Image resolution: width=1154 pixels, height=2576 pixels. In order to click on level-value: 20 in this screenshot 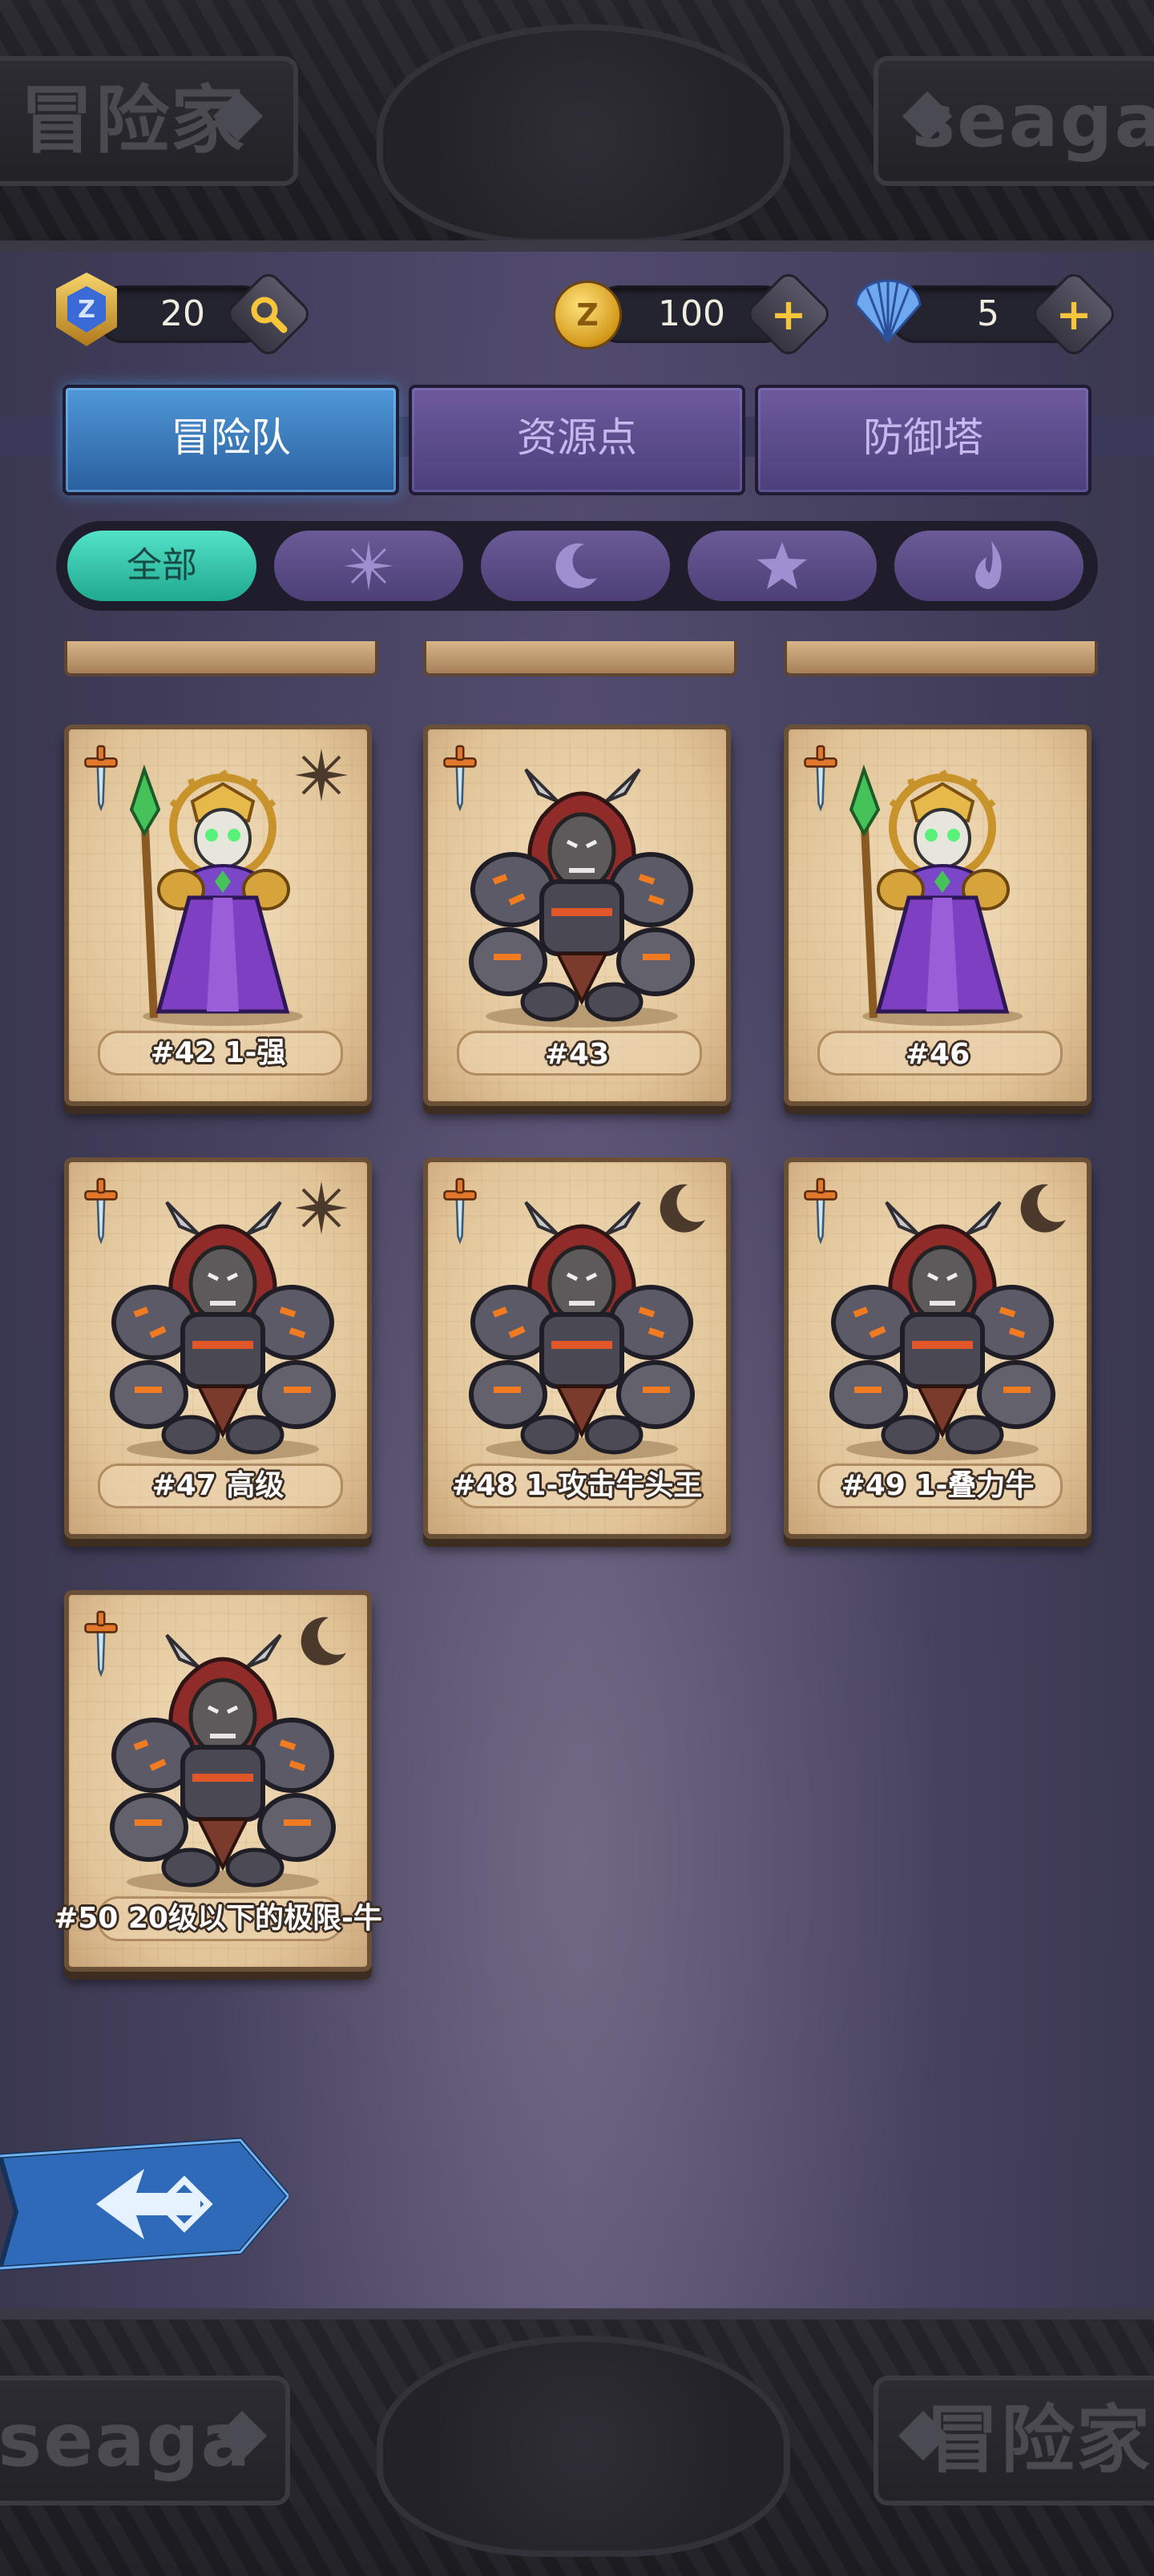, I will do `click(182, 314)`.